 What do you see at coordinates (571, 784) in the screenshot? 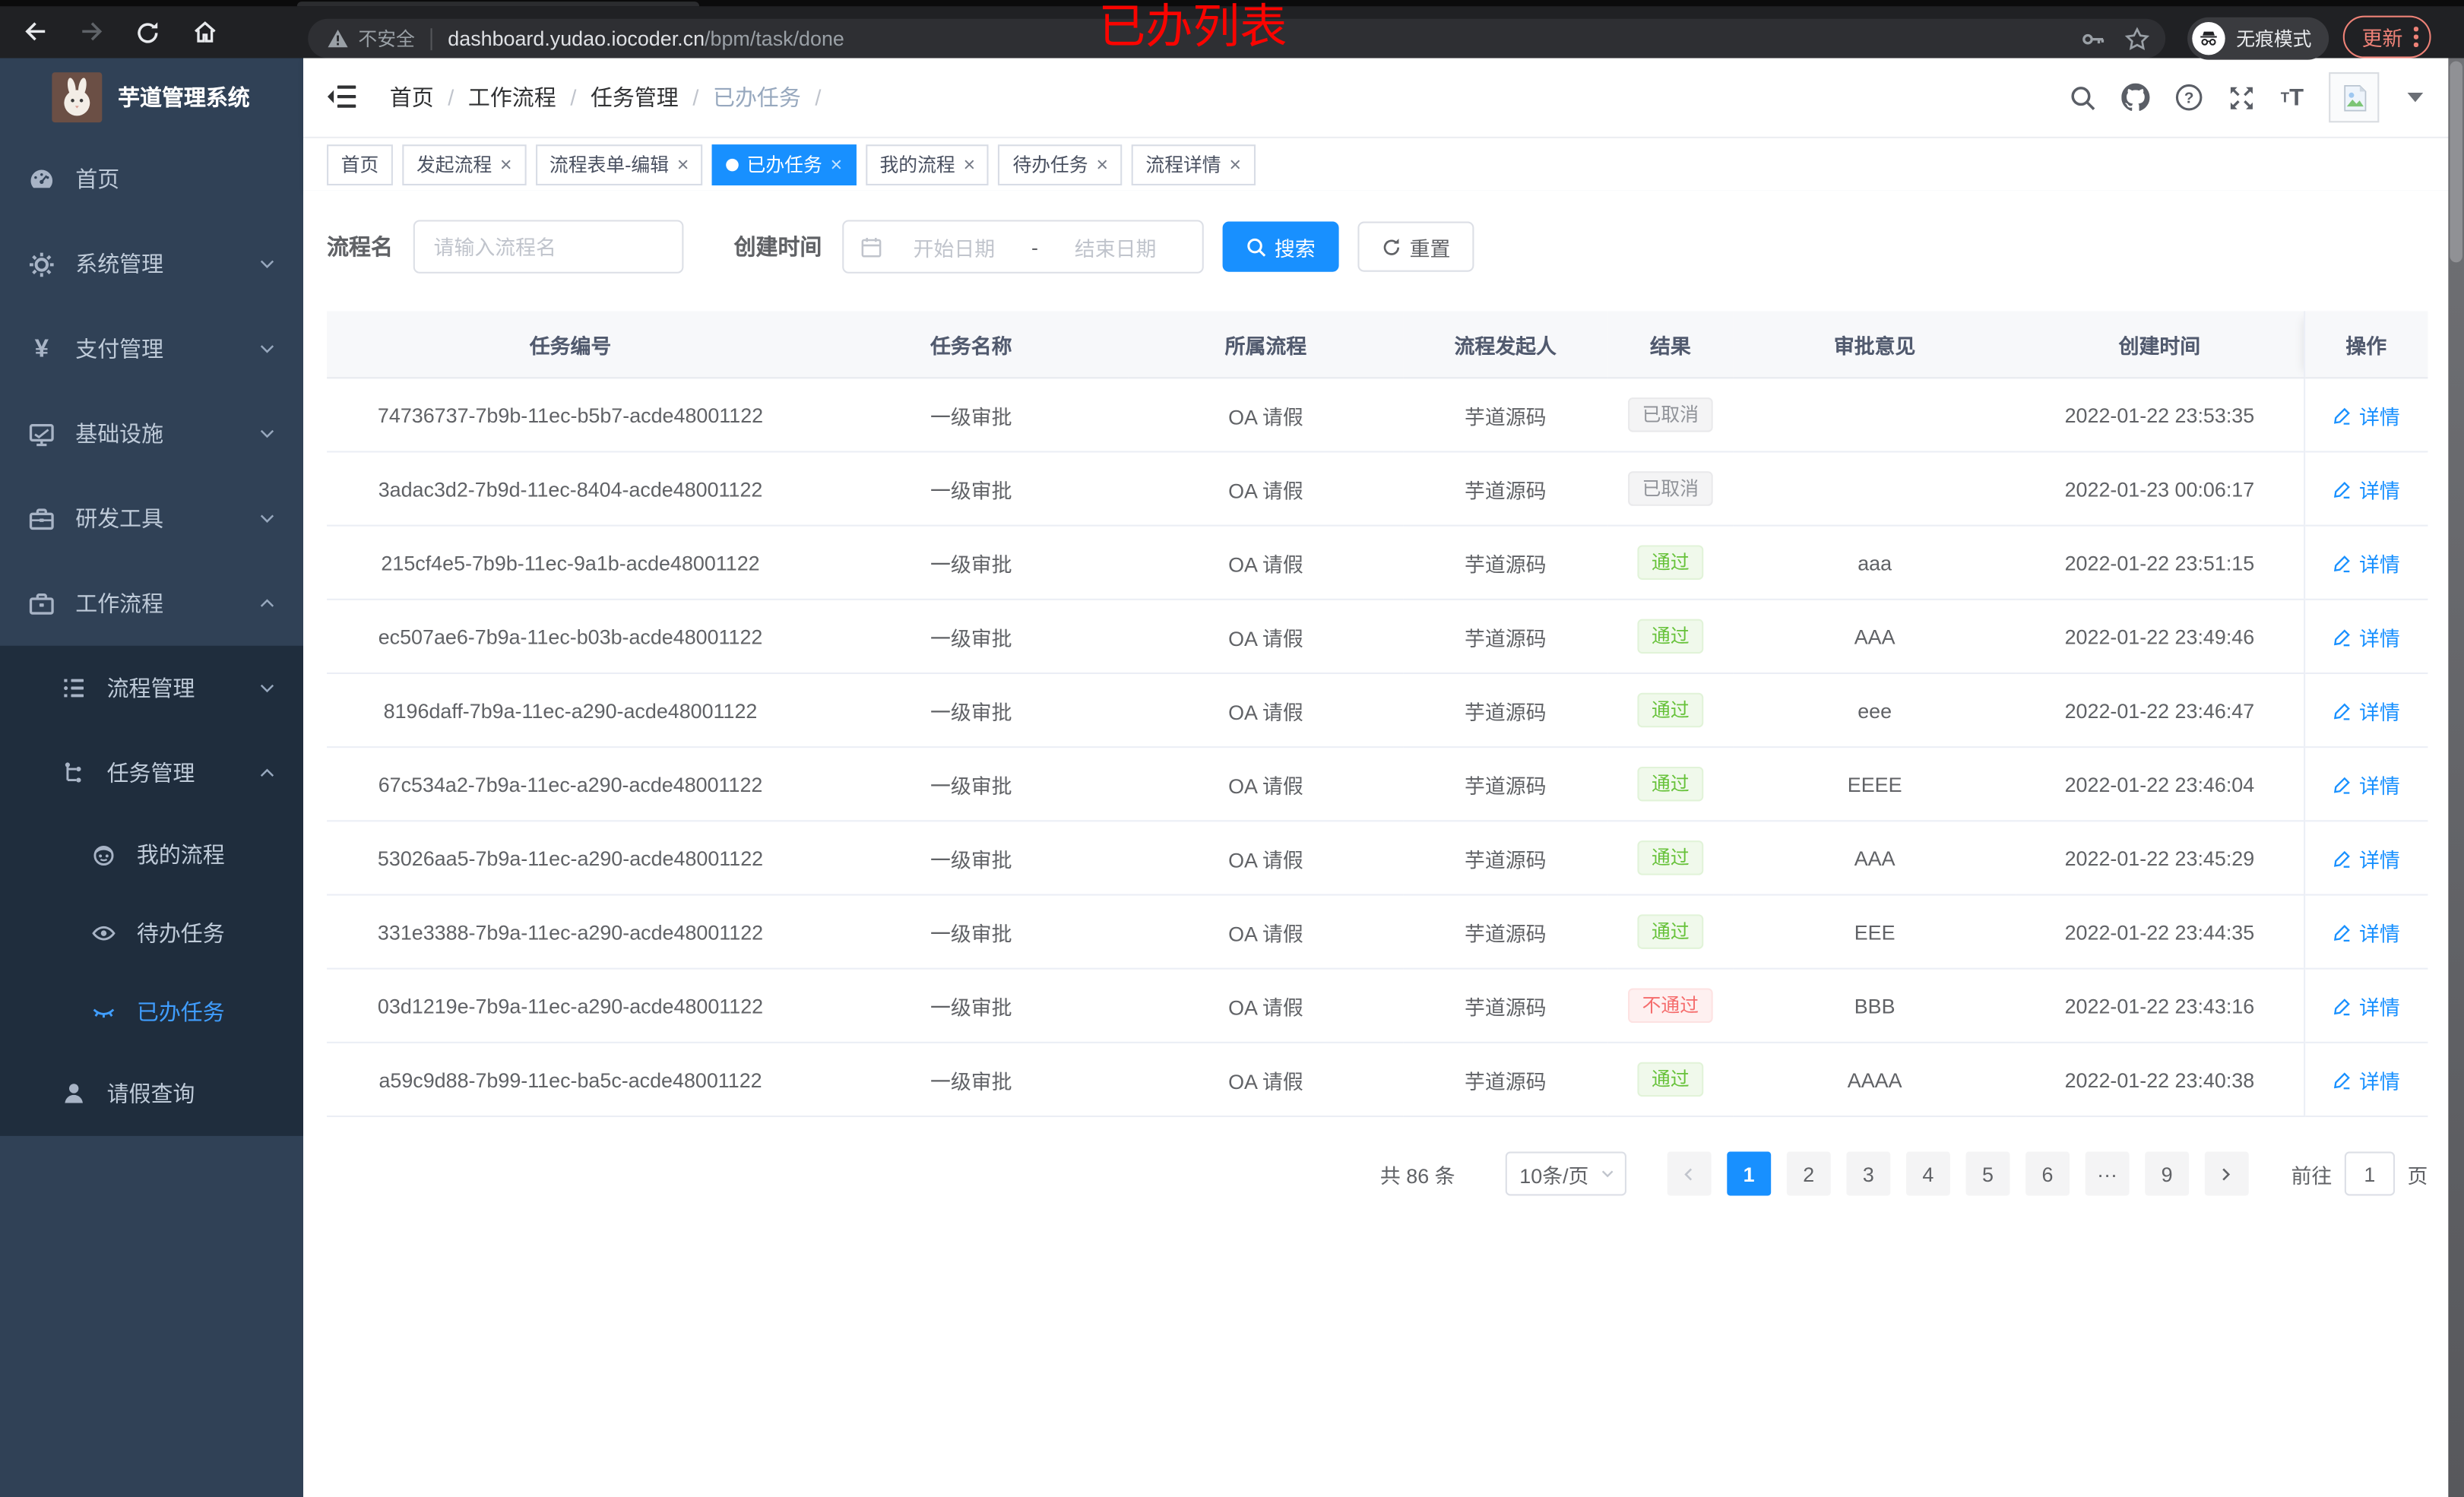
I see `cell-task-id: 67c534a2-7b9a-11ec-a290-acde48001122` at bounding box center [571, 784].